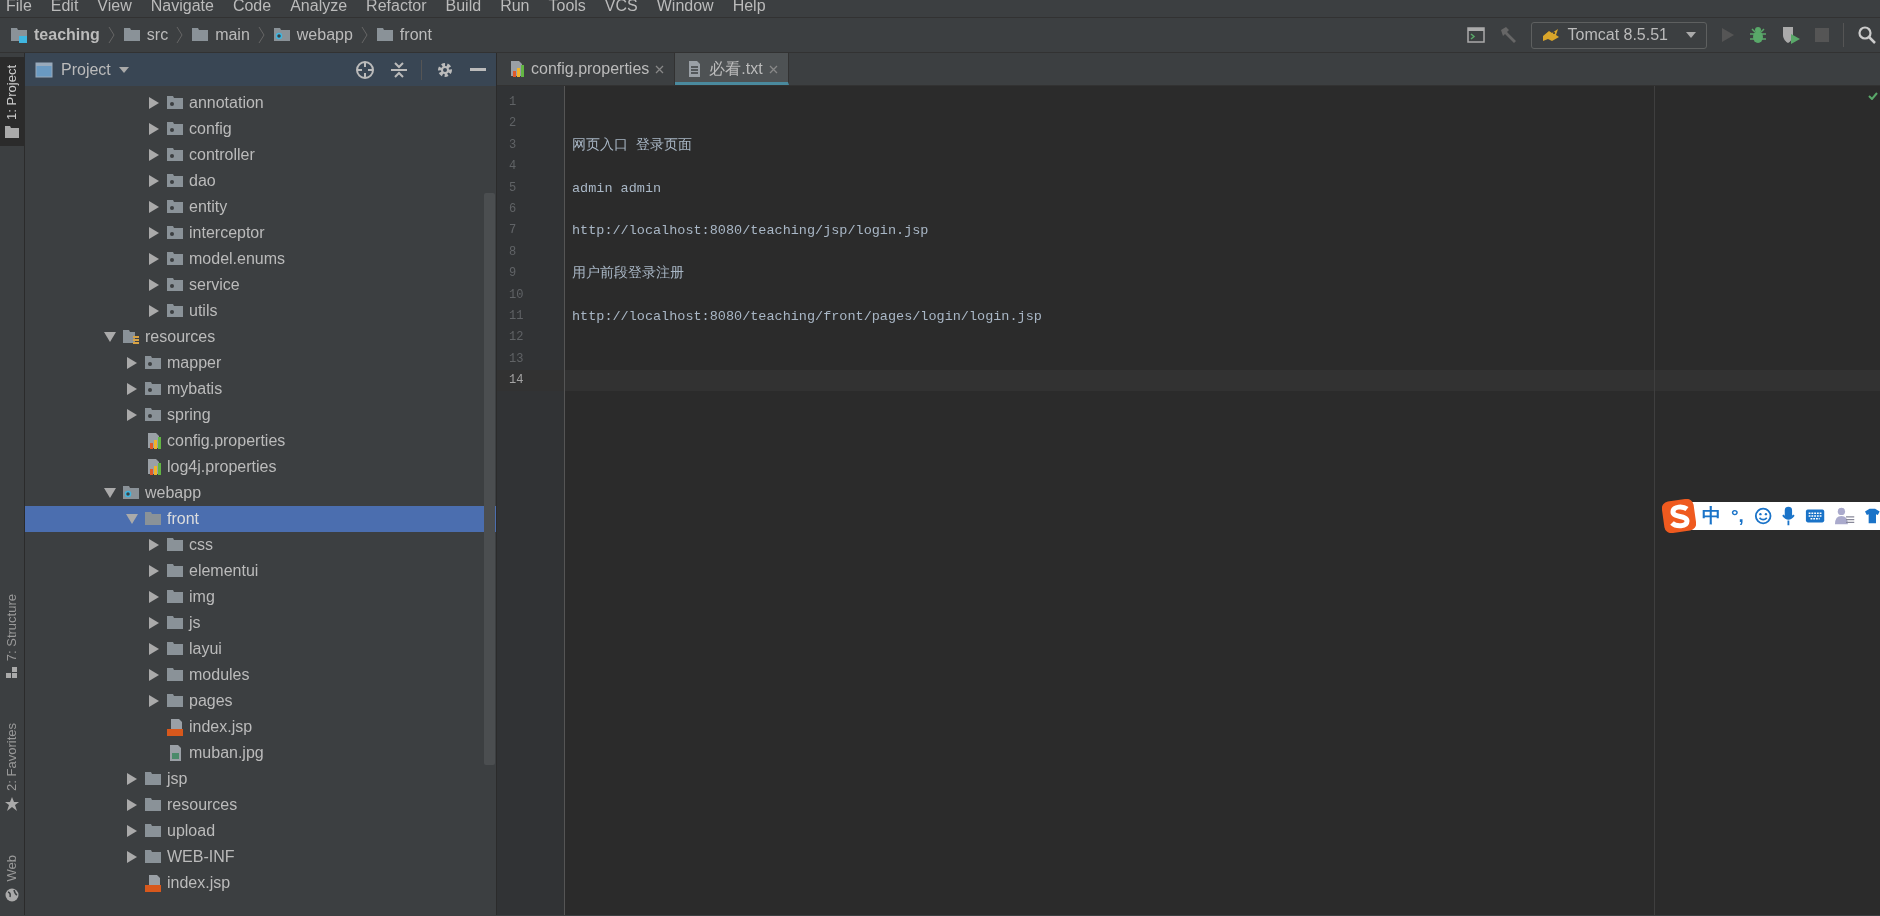 This screenshot has height=916, width=1880. I want to click on menu-item: Navigate, so click(182, 8).